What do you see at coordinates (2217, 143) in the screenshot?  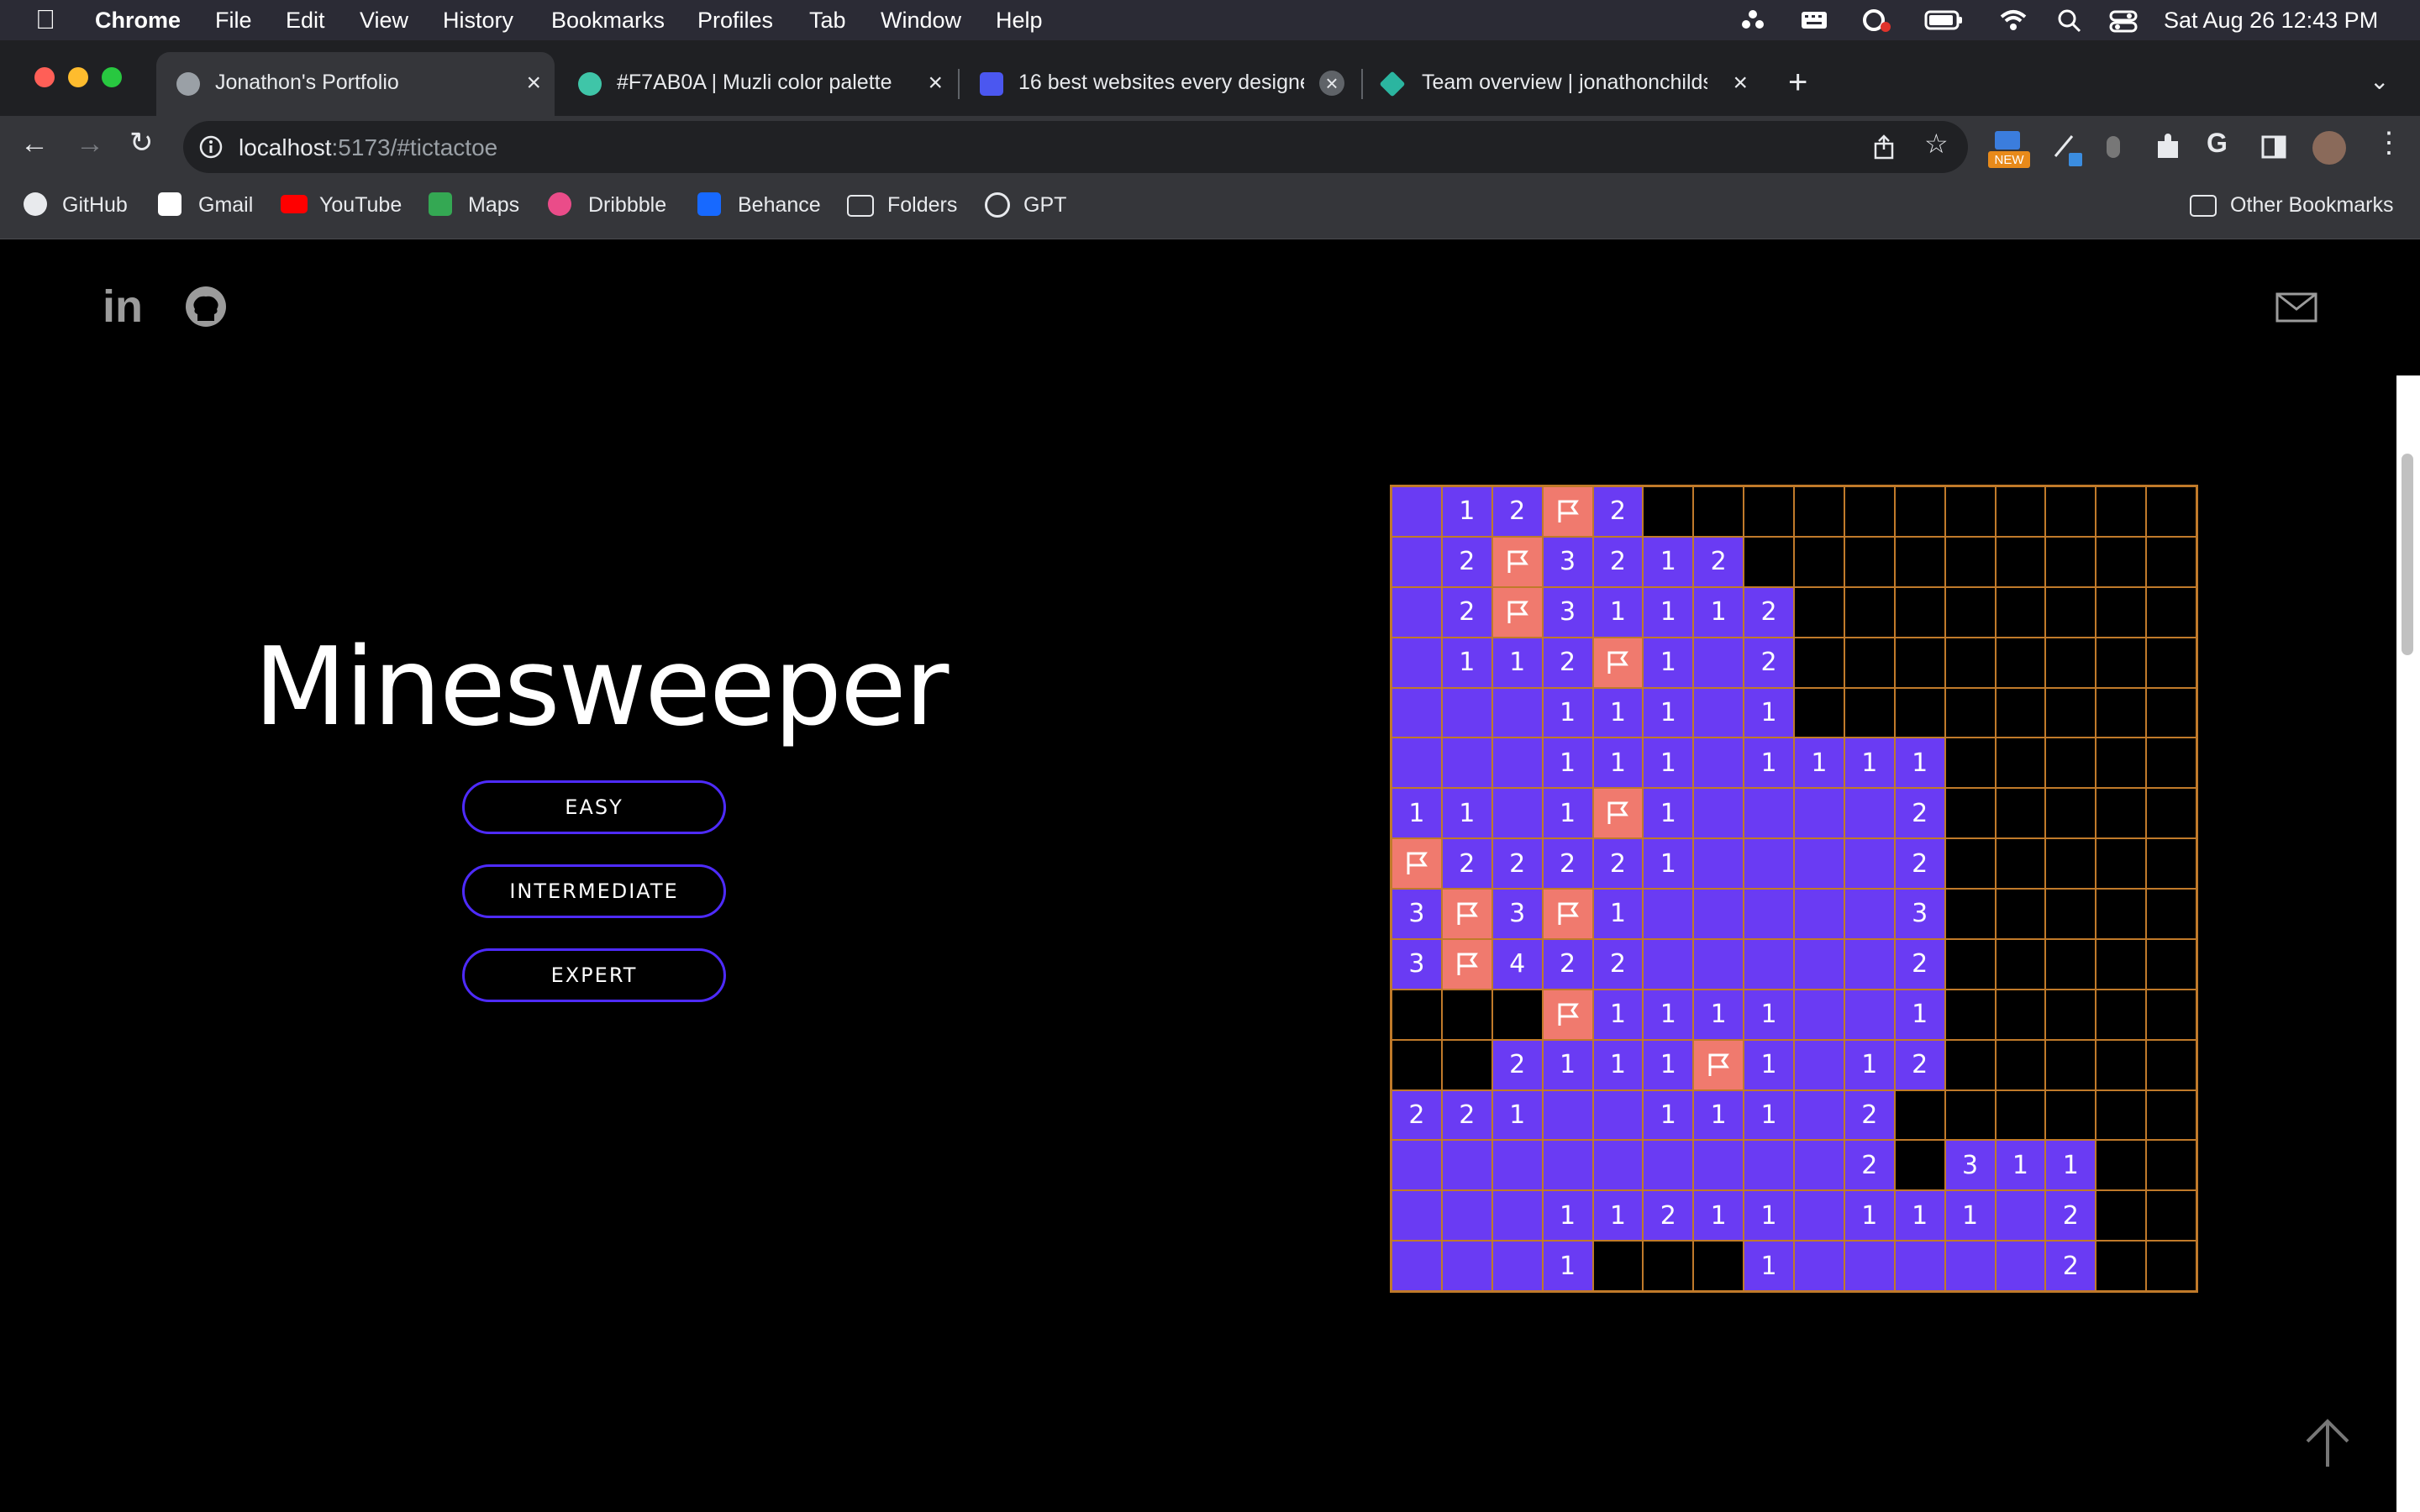 I see `google-icon: G` at bounding box center [2217, 143].